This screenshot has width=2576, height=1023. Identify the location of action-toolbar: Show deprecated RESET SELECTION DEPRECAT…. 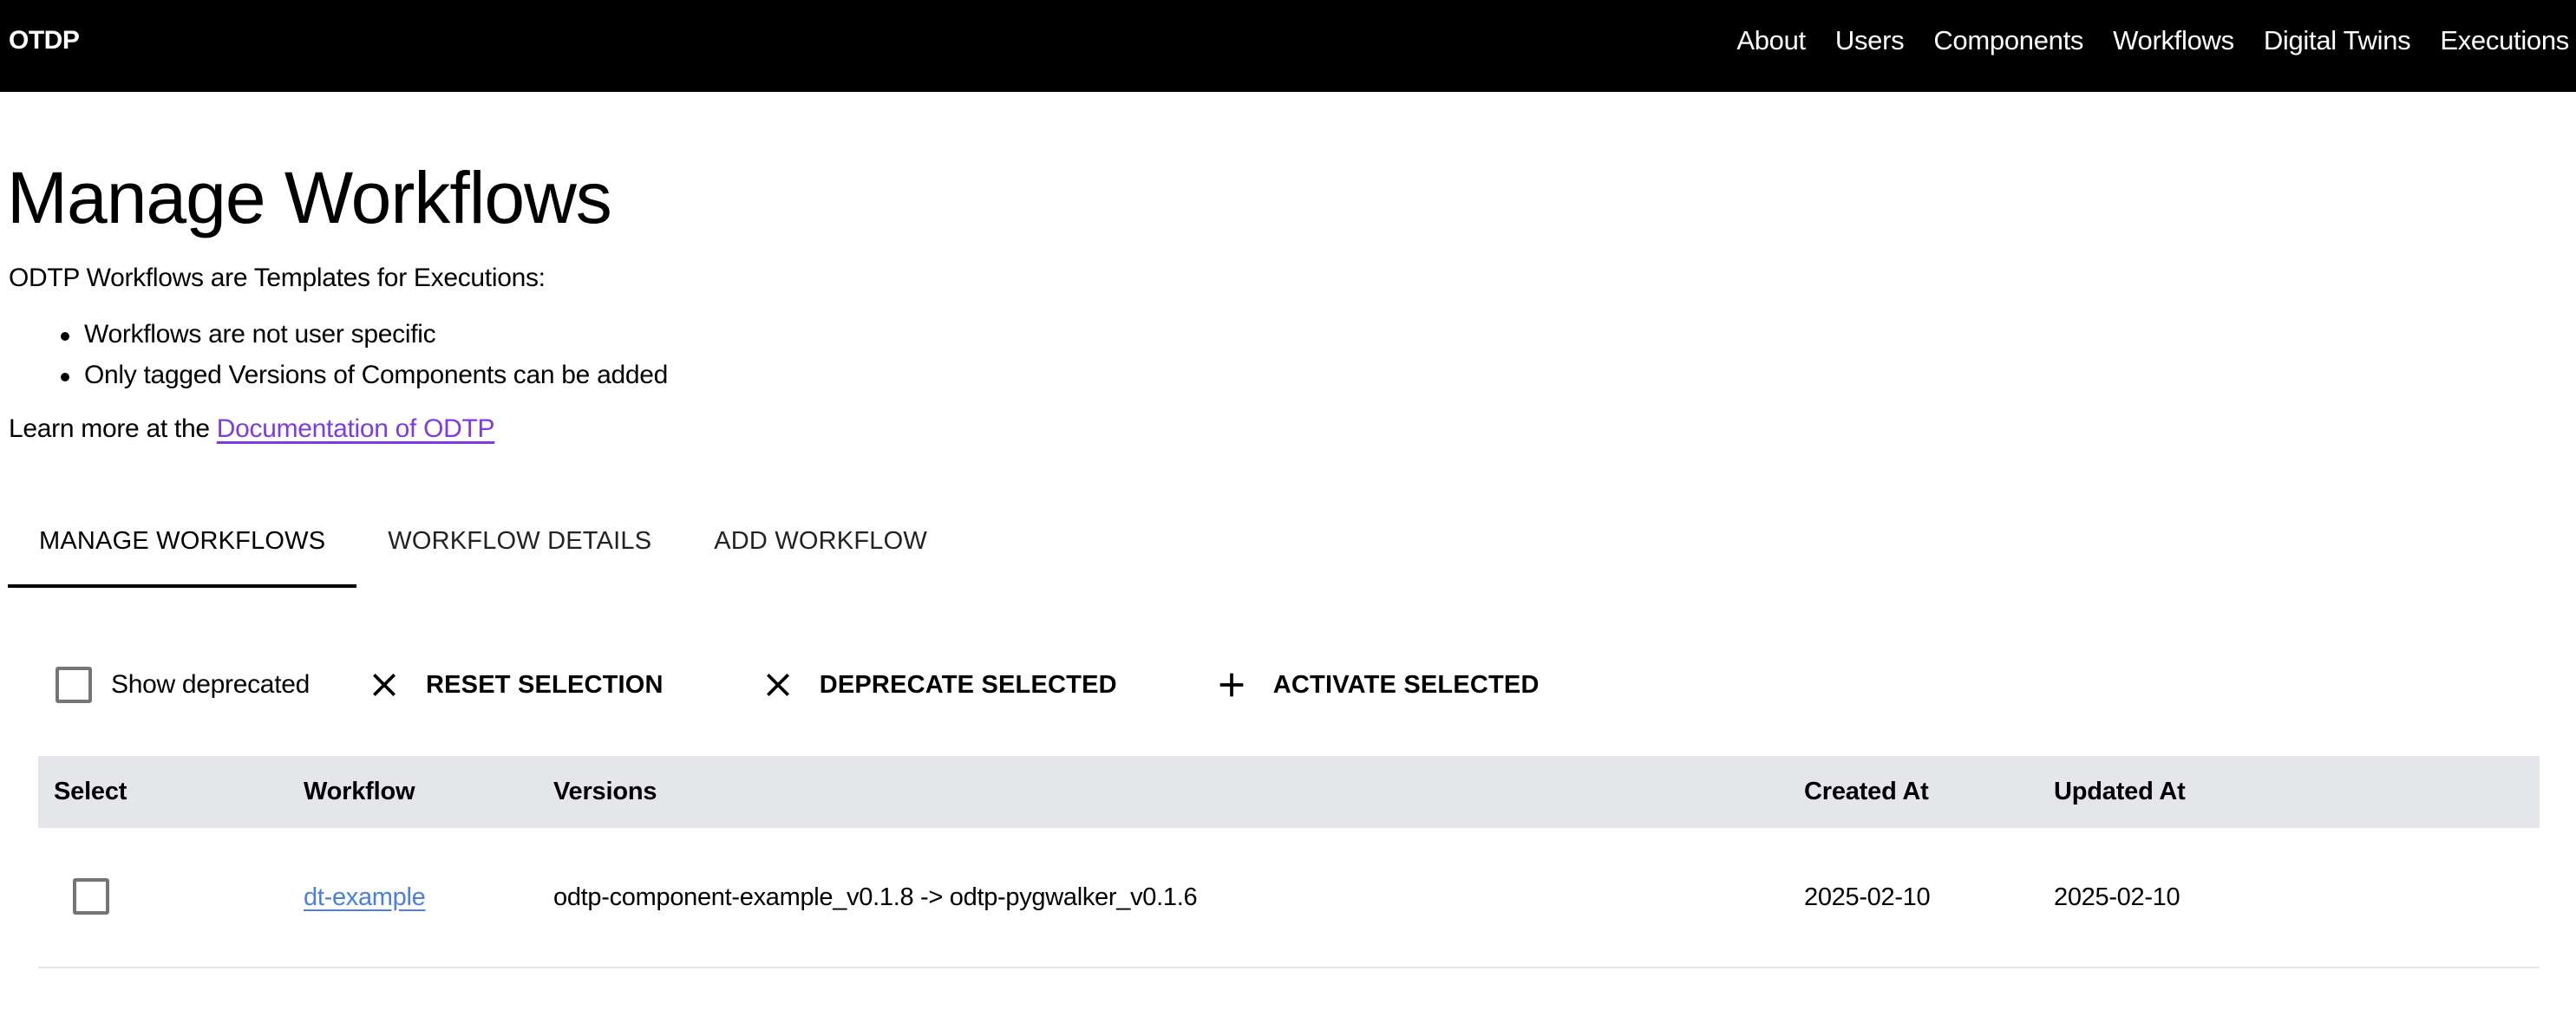
(846, 685).